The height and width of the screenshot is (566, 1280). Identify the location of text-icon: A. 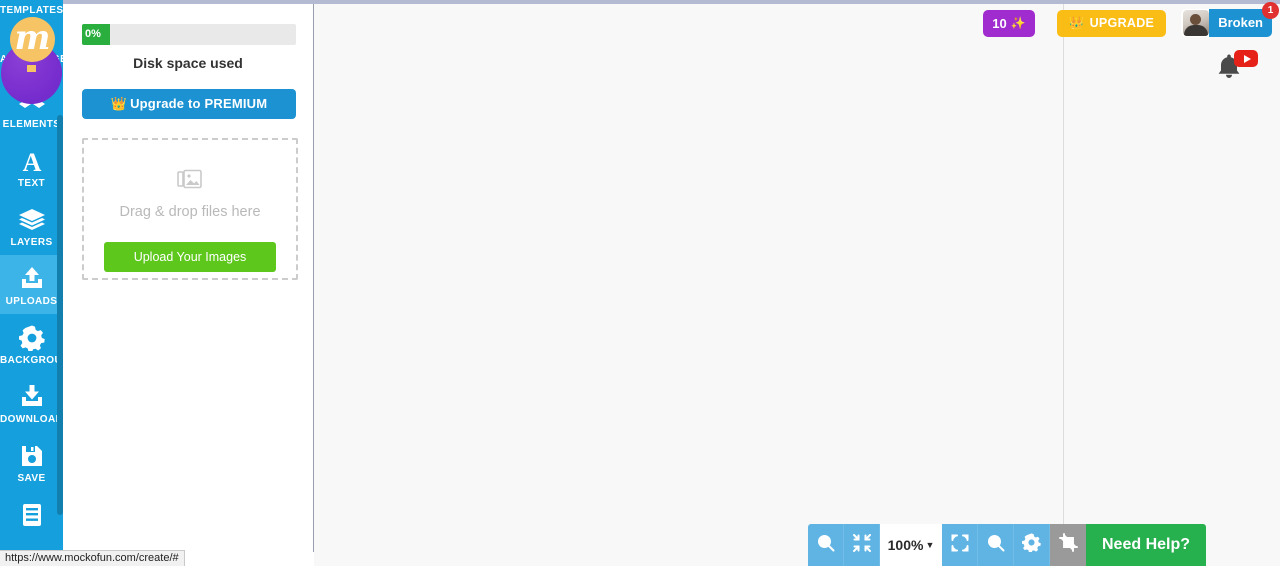
(31, 161).